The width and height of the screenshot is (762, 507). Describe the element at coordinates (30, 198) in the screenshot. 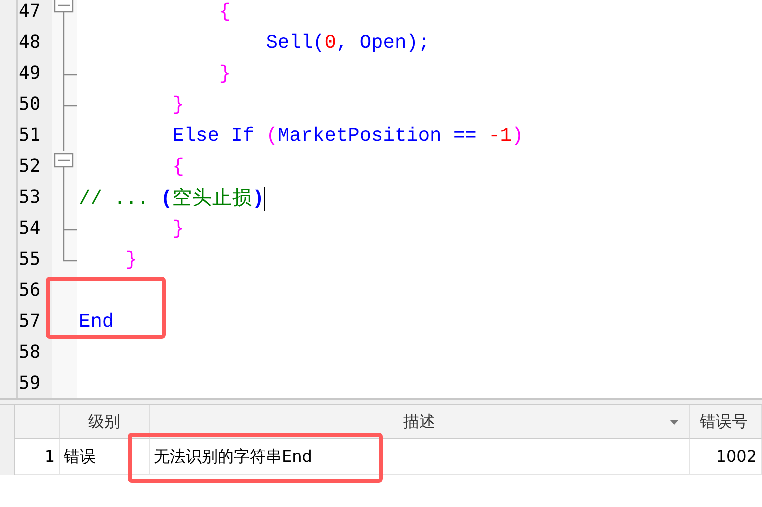

I see `line-number: 53` at that location.